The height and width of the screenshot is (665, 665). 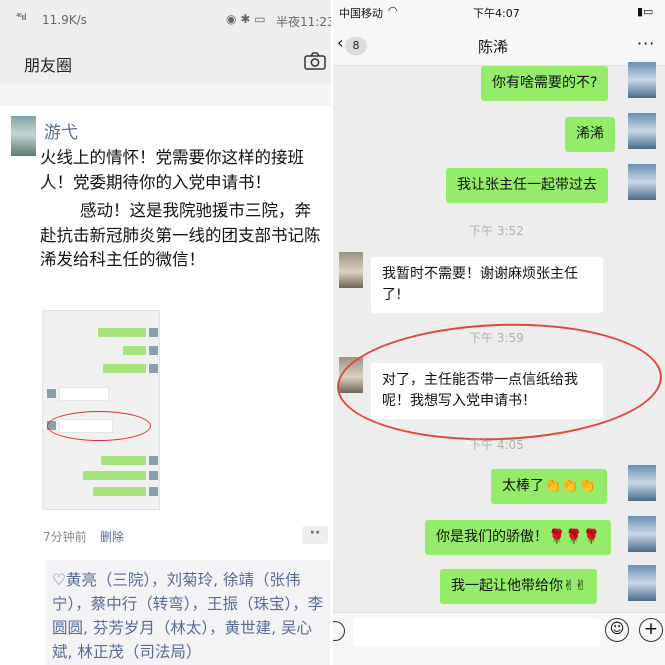 What do you see at coordinates (304, 22) in the screenshot?
I see `status-time: 半夜11:23` at bounding box center [304, 22].